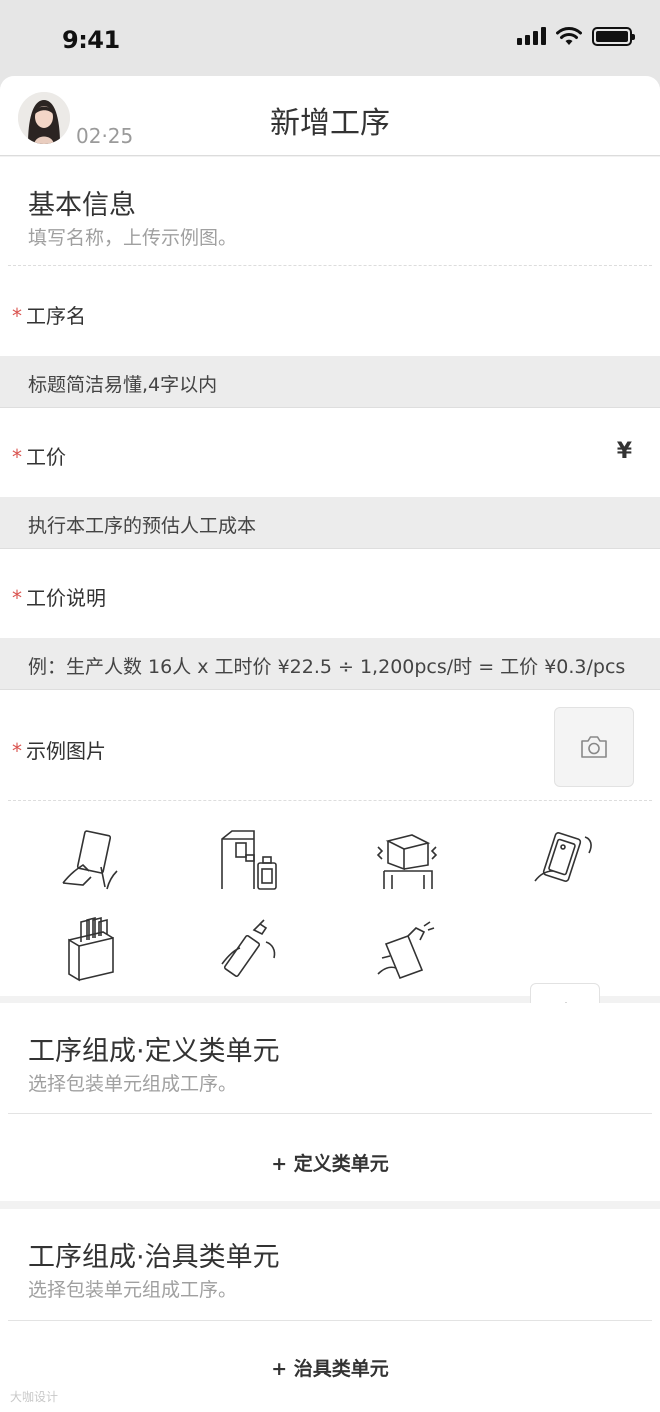 The height and width of the screenshot is (1412, 660). I want to click on hand-spray-package-icon, so click(406, 950).